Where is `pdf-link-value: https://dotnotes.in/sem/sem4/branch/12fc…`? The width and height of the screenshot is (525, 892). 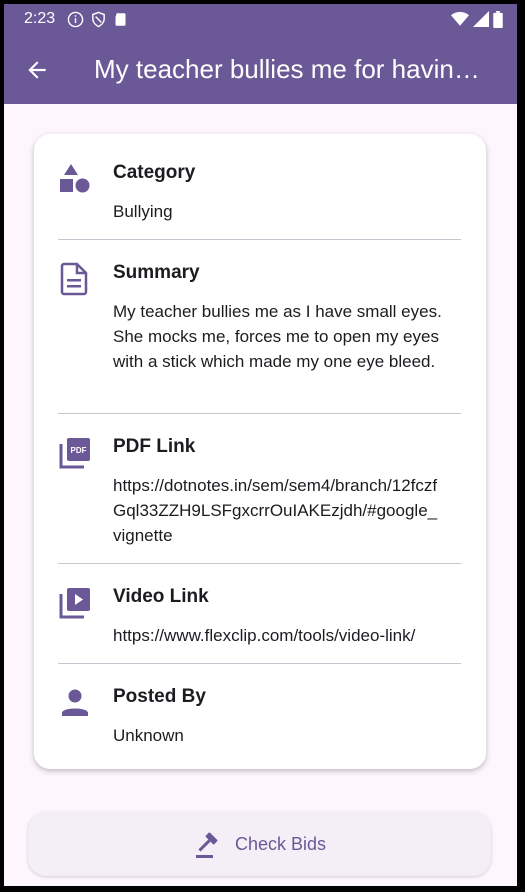 pdf-link-value: https://dotnotes.in/sem/sem4/branch/12fc… is located at coordinates (278, 510).